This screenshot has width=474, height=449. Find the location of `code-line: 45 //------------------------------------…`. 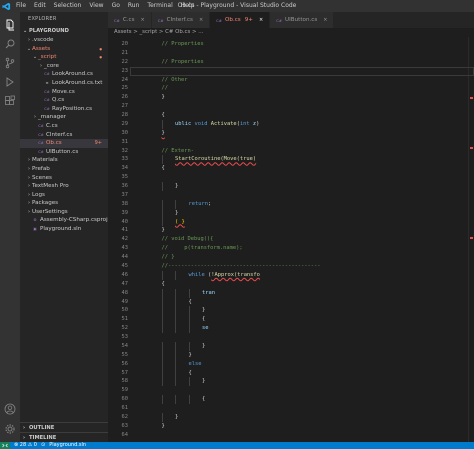

code-line: 45 //------------------------------------… is located at coordinates (291, 266).